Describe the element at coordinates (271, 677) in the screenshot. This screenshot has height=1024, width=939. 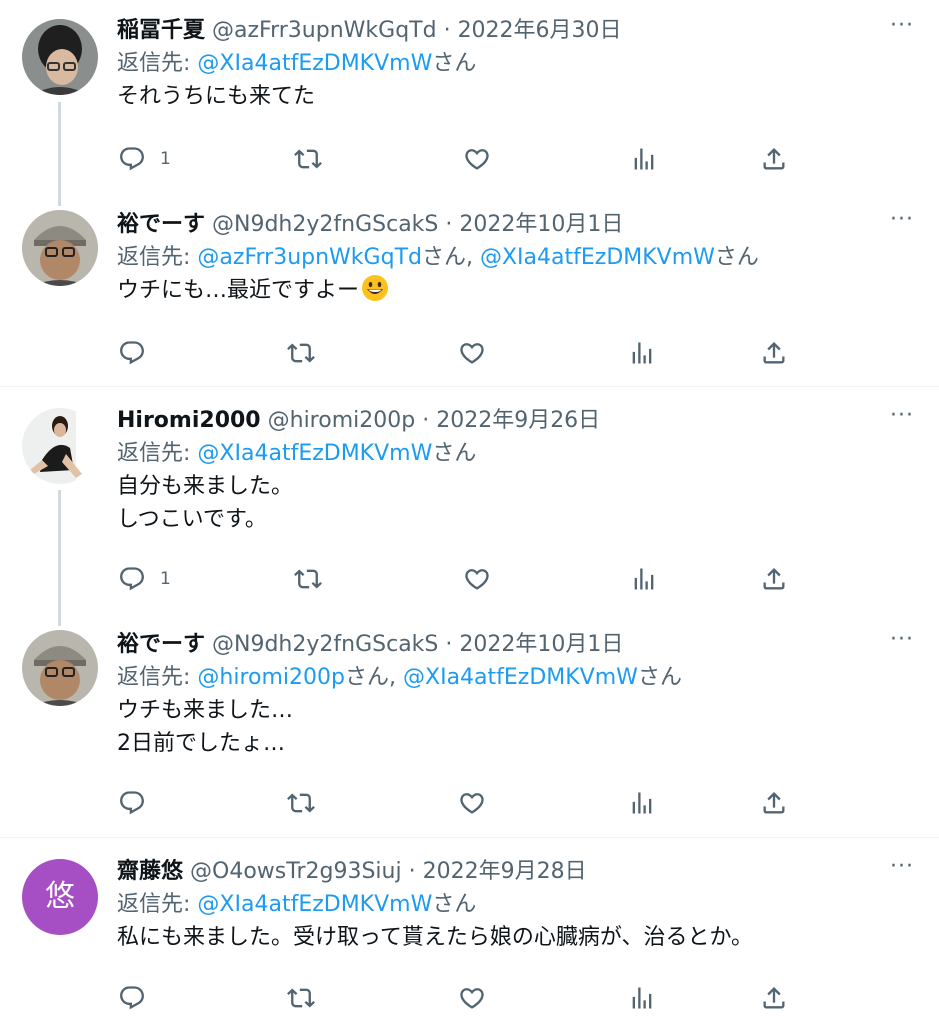
I see `mention-link: @hiromi200p` at that location.